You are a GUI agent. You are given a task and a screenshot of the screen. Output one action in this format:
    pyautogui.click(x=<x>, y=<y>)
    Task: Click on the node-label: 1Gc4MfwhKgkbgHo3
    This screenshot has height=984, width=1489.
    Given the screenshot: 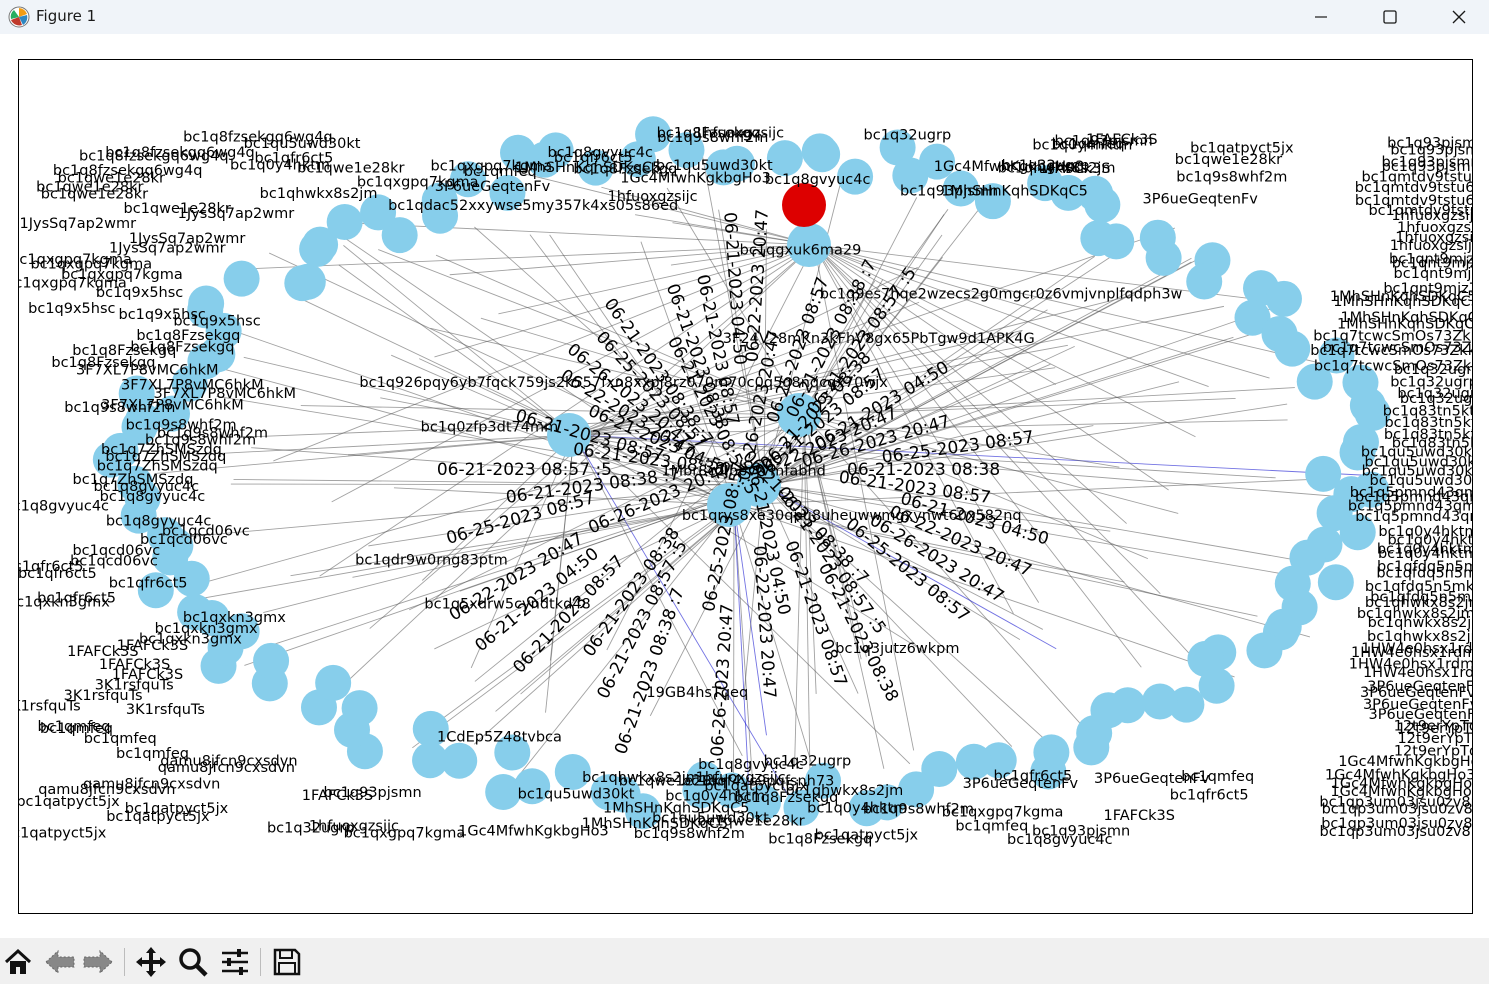 What is the action you would take?
    pyautogui.click(x=695, y=178)
    